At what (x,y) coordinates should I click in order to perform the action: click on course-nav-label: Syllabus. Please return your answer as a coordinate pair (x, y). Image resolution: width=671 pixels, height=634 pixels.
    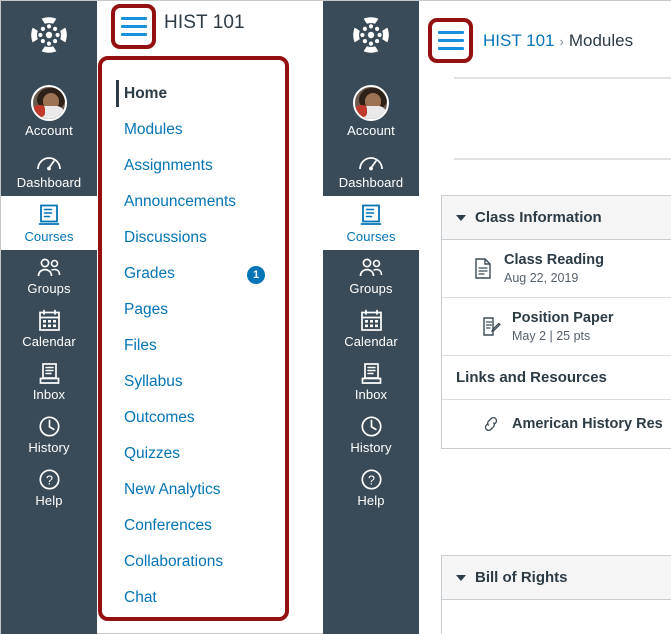
    Looking at the image, I should click on (153, 381).